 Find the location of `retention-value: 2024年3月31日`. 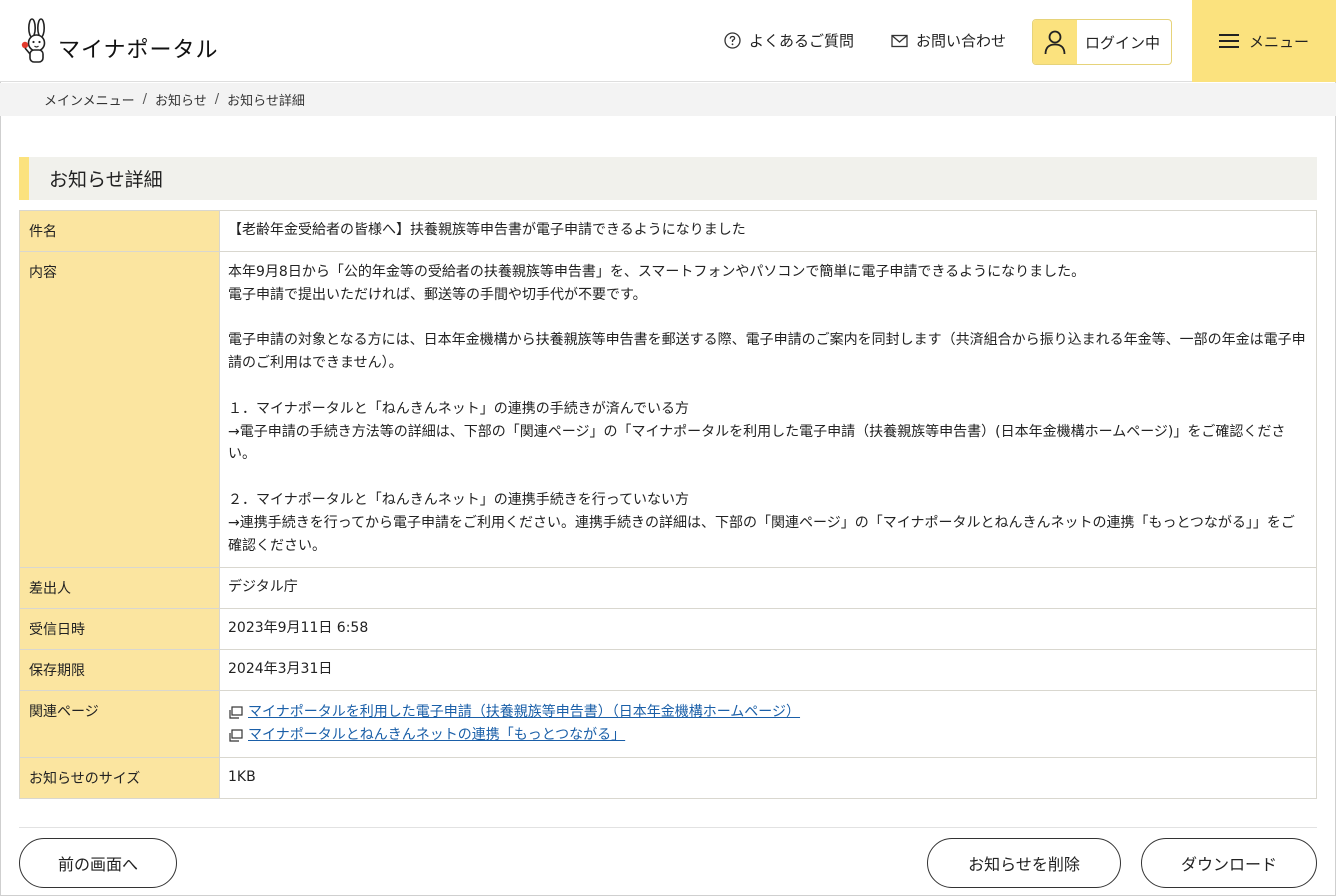

retention-value: 2024年3月31日 is located at coordinates (768, 670).